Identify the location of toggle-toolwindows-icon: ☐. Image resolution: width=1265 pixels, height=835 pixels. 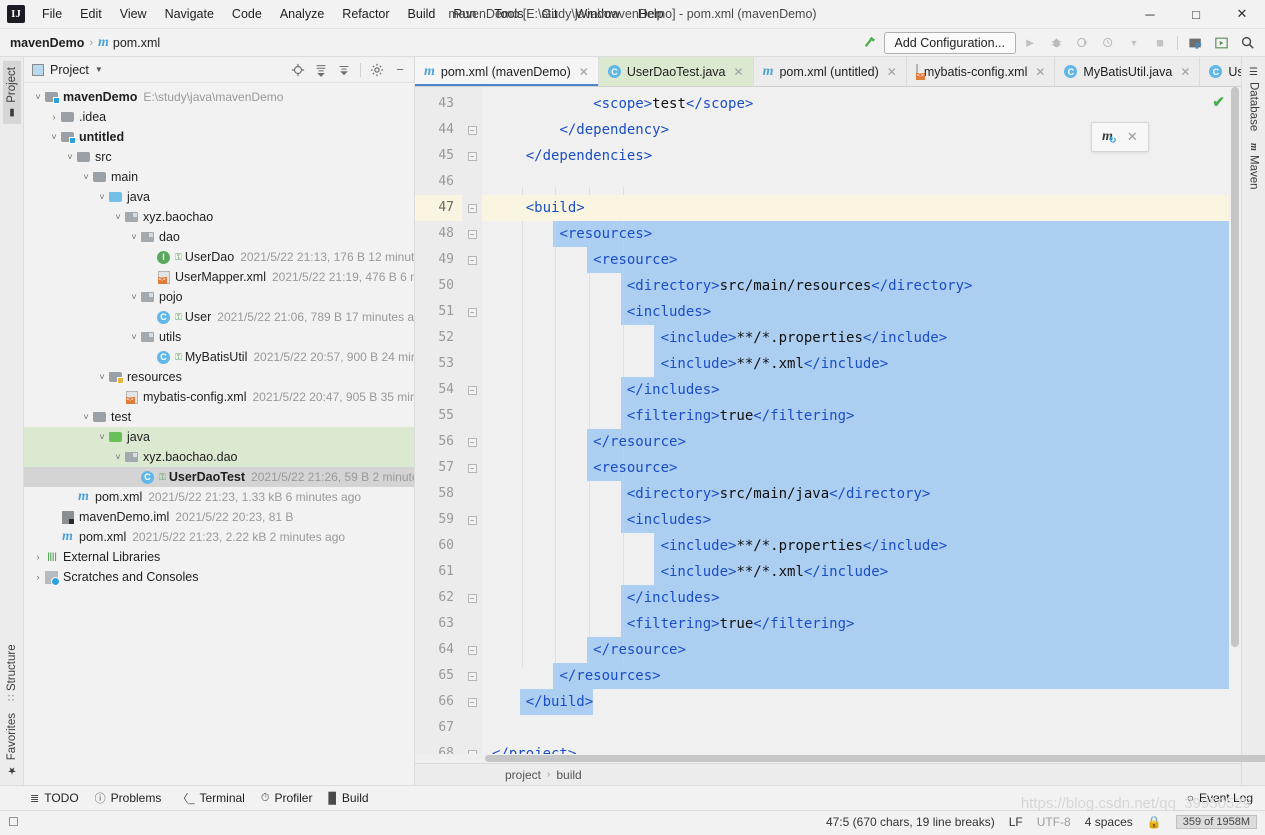
(18, 822).